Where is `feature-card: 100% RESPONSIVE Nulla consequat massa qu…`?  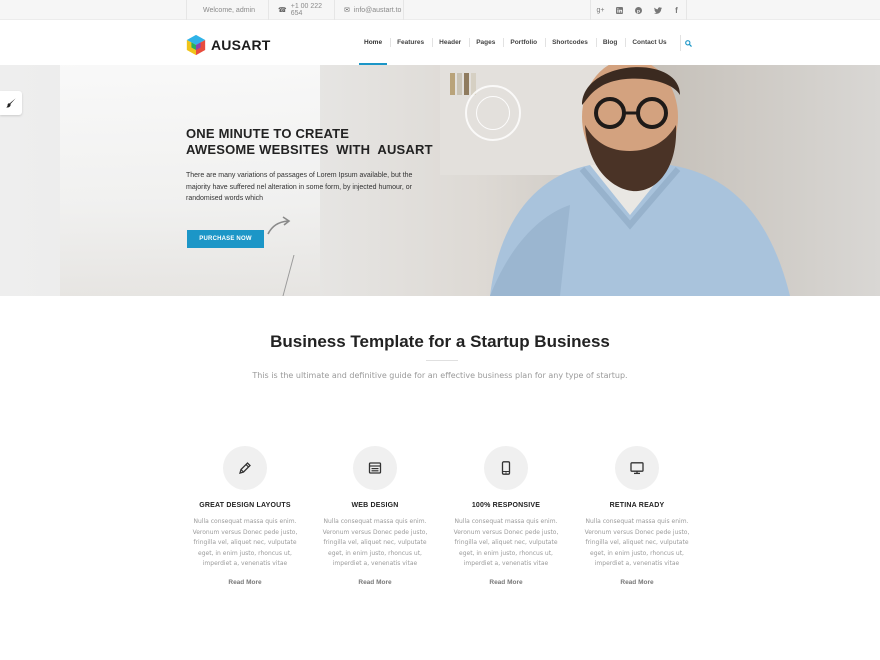
feature-card: 100% RESPONSIVE Nulla consequat massa qu… is located at coordinates (506, 516).